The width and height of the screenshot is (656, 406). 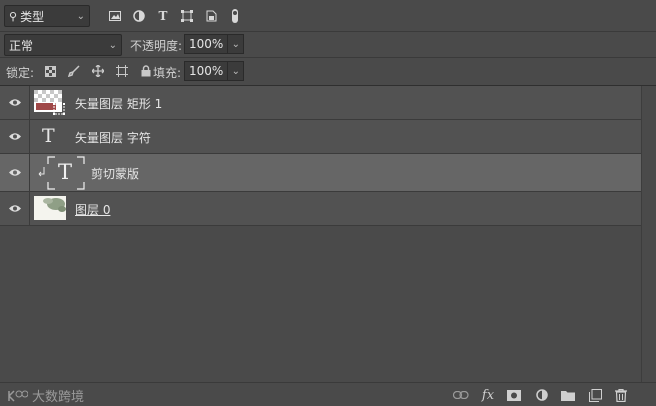 I want to click on filter-kind-select: ⚲ 类型 ⌄, so click(x=47, y=16).